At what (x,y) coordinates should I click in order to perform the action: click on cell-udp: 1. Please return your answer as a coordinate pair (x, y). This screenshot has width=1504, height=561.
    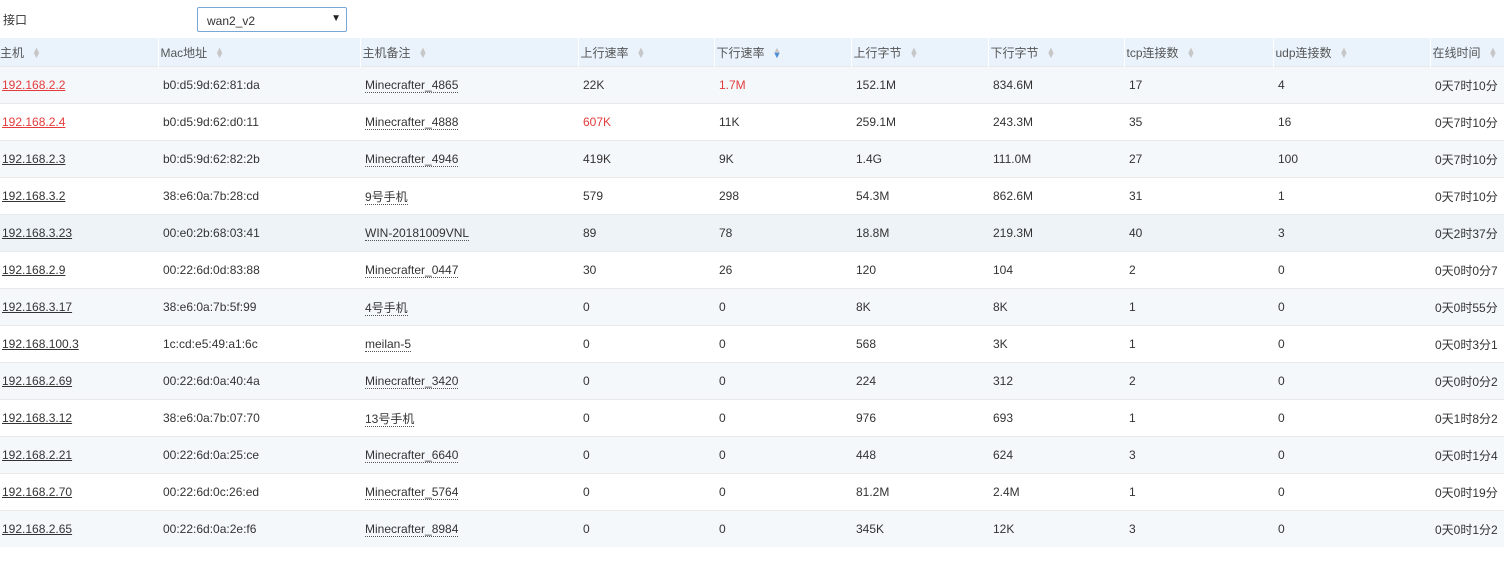
    Looking at the image, I should click on (1351, 196).